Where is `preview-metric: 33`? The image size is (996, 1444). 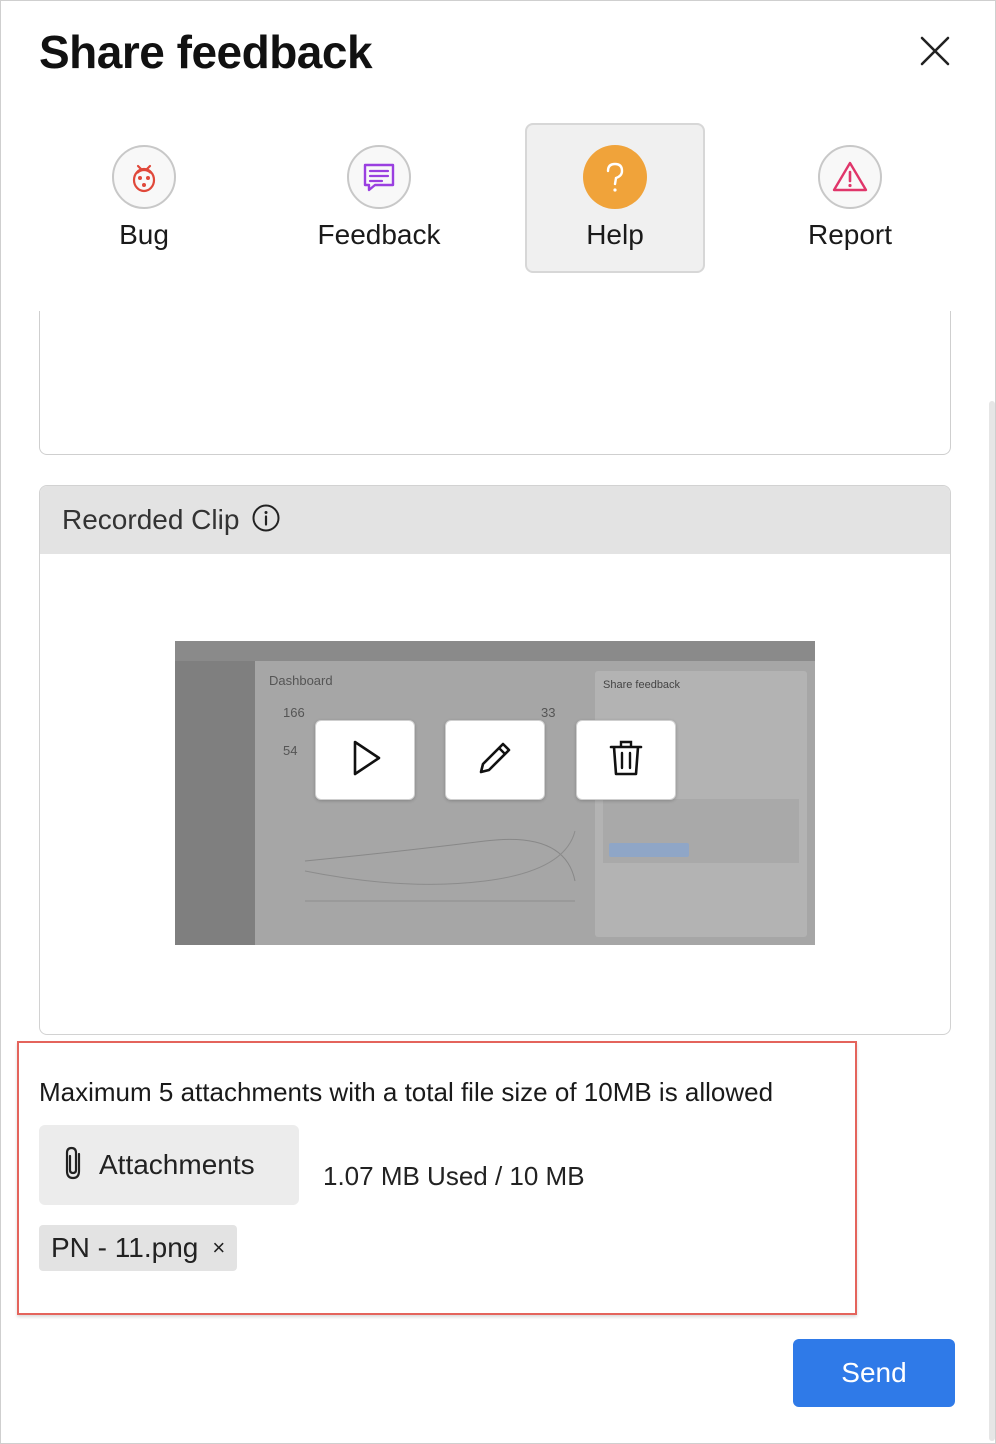
preview-metric: 33 is located at coordinates (548, 712).